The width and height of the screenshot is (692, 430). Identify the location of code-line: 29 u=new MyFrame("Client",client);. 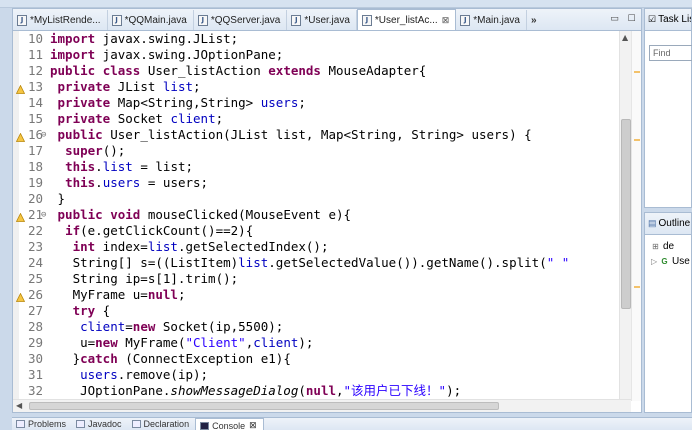
(318, 343).